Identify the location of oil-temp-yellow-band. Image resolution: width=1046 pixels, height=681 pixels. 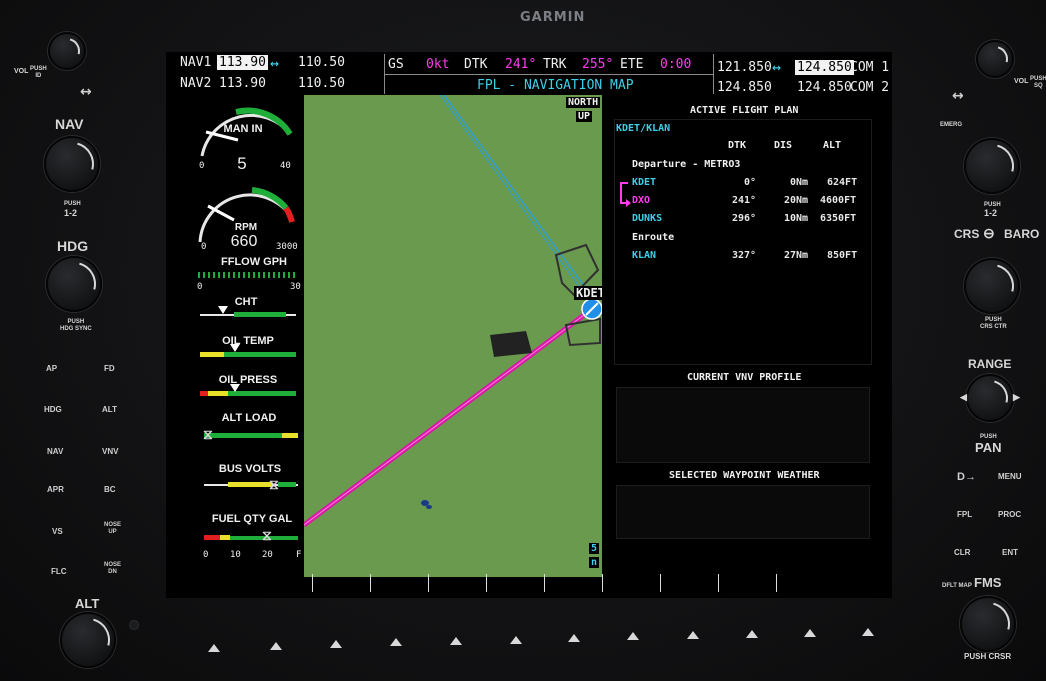
(212, 354).